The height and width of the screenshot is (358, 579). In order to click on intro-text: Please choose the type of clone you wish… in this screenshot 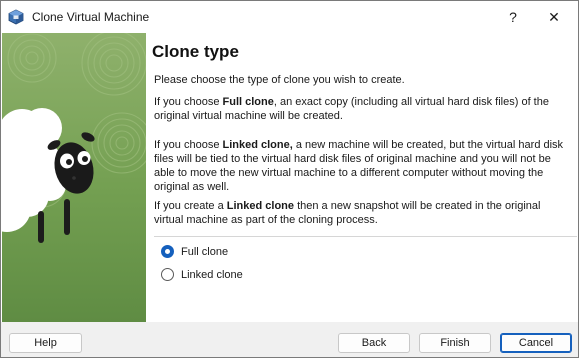, I will do `click(279, 80)`.